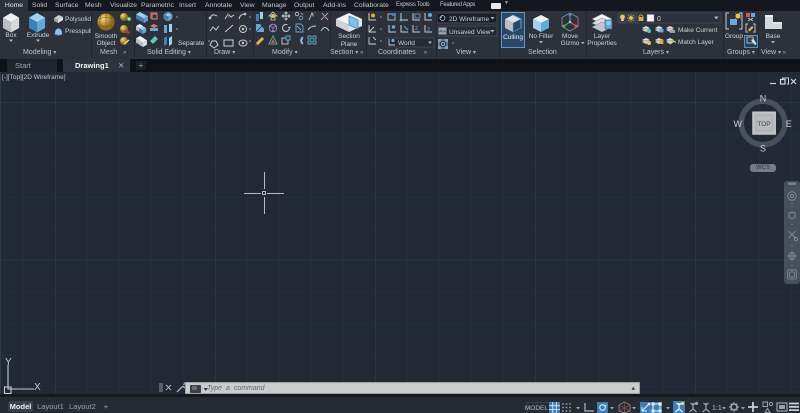  I want to click on svg-text: N, so click(763, 98).